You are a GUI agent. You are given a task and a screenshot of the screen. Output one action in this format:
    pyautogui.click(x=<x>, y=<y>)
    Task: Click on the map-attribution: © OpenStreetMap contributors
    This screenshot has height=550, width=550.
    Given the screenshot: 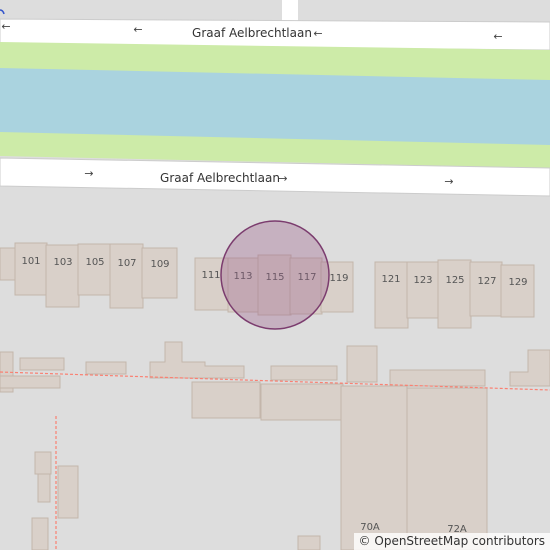 What is the action you would take?
    pyautogui.click(x=451, y=541)
    